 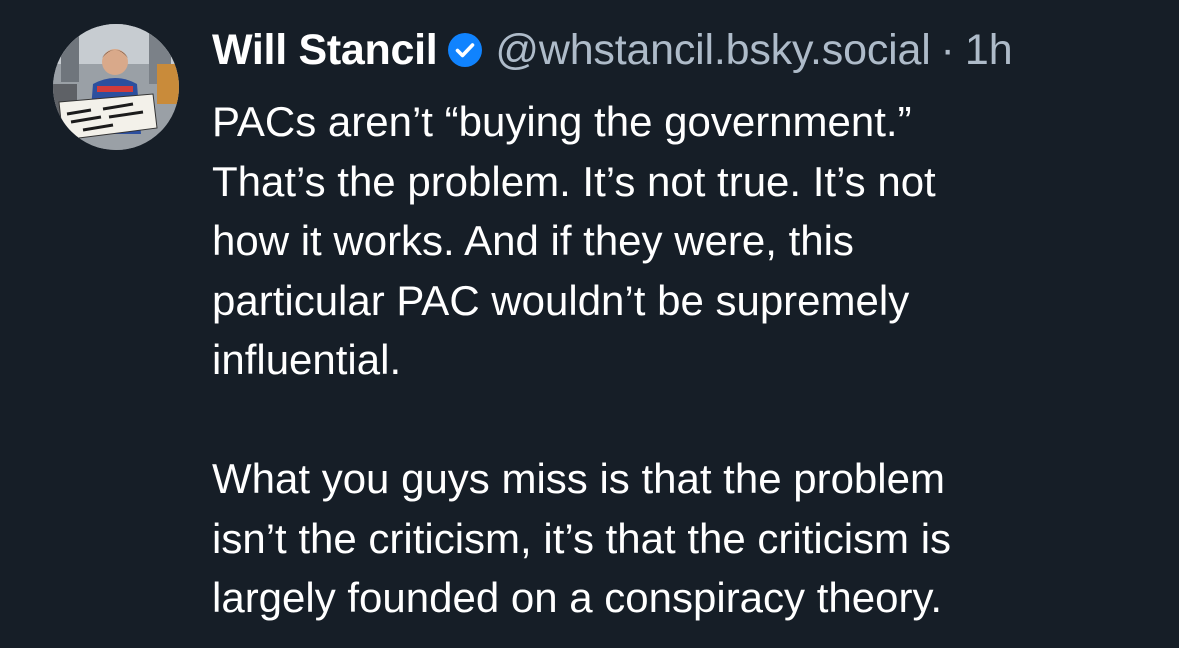 I want to click on post-text-line: particular PAC wouldn’t be supremely, so click(x=561, y=300).